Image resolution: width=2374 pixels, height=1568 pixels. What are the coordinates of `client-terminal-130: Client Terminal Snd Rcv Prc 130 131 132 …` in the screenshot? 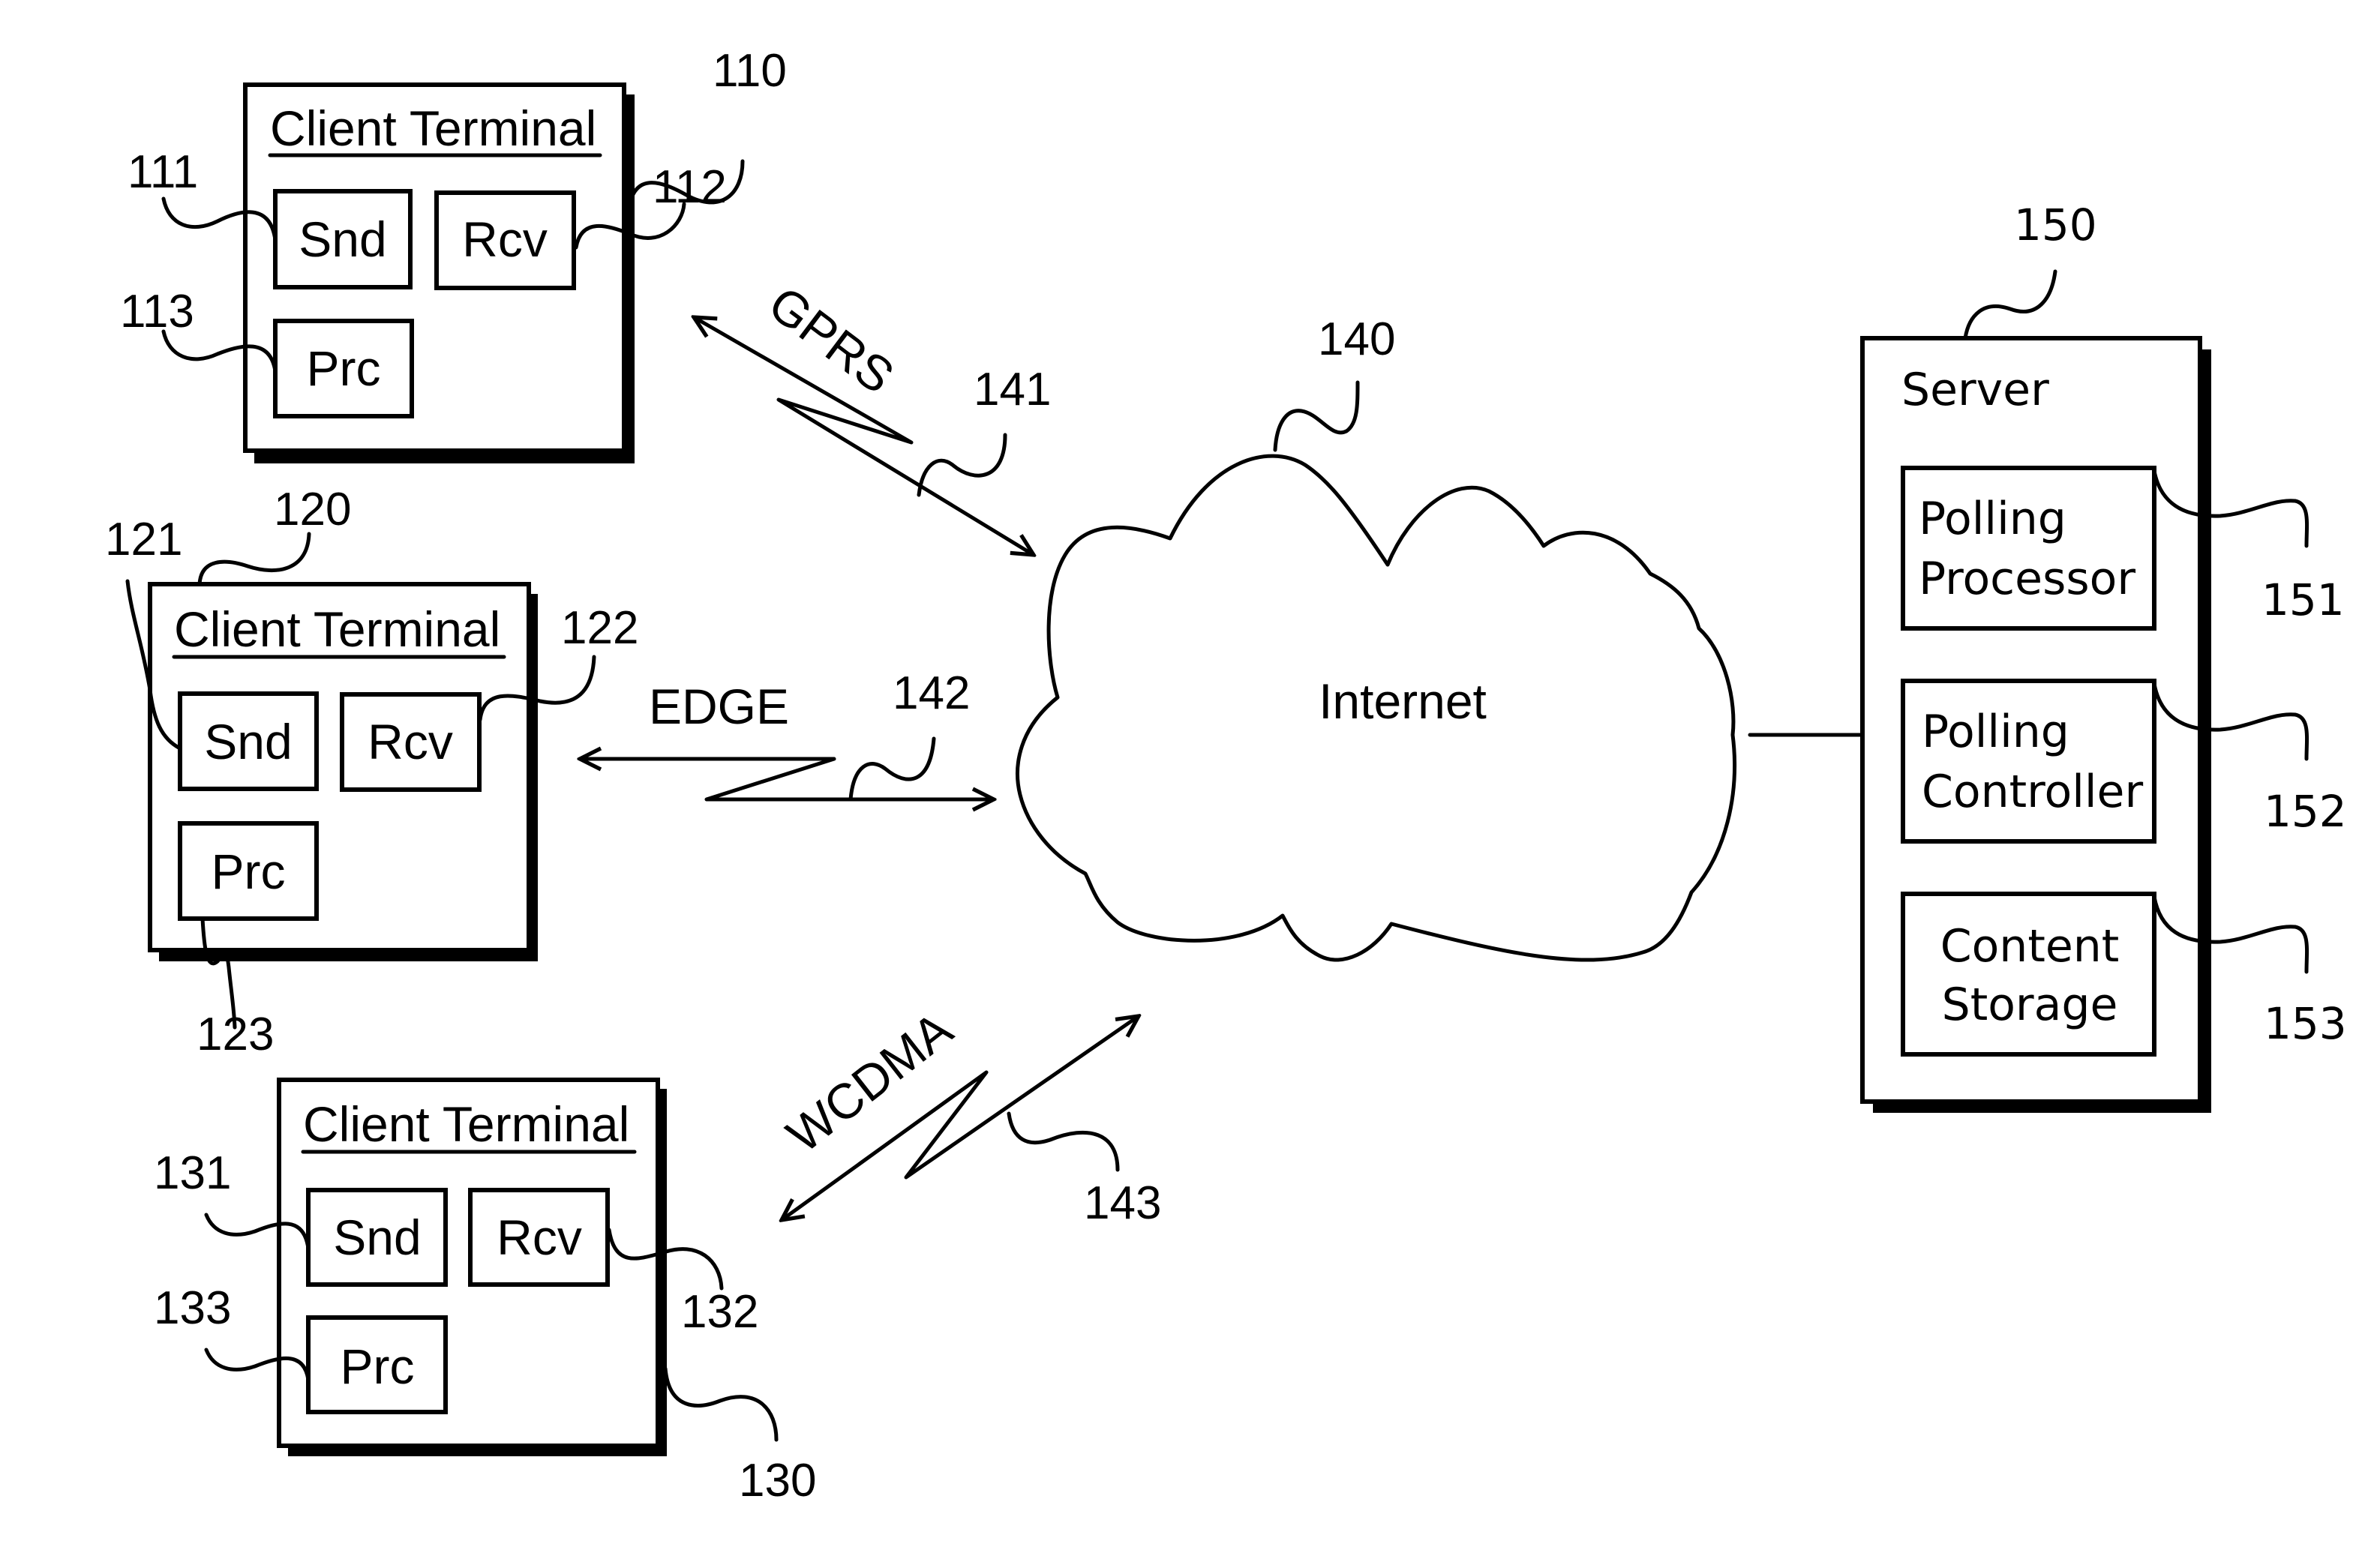 It's located at (485, 1293).